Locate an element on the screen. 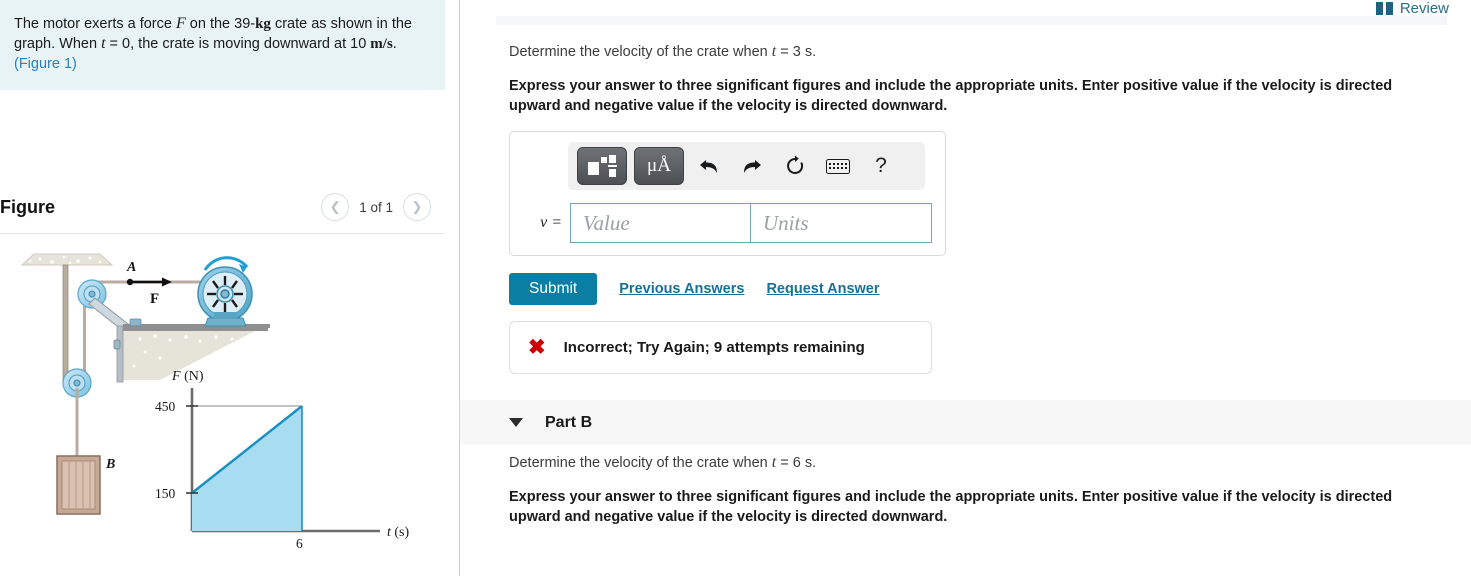  graph-ytick-150: 150 is located at coordinates (165, 493).